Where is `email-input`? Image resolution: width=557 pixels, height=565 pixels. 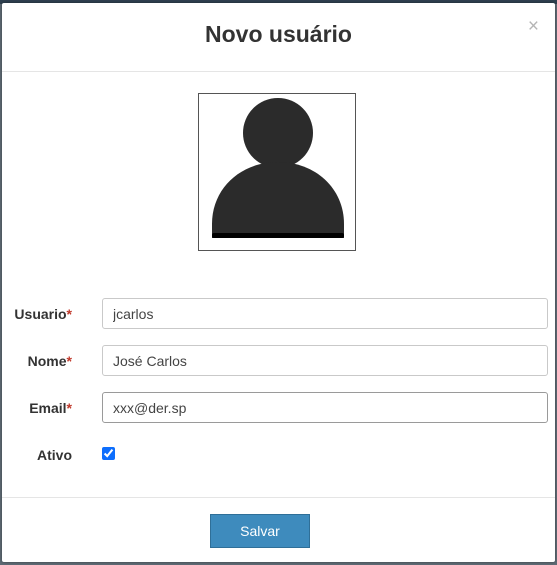 email-input is located at coordinates (325, 407).